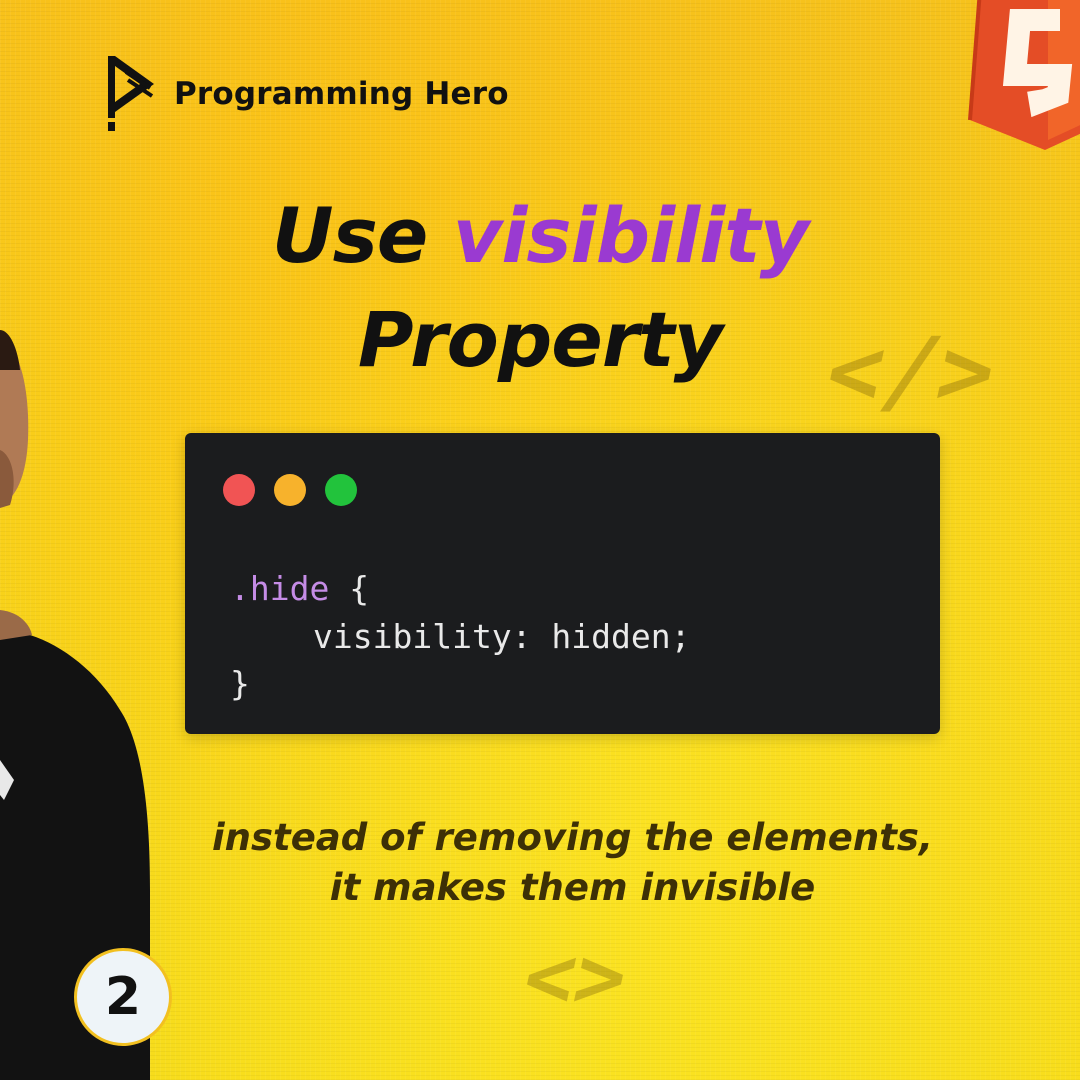  What do you see at coordinates (362, 235) in the screenshot?
I see `headline-plain: Use` at bounding box center [362, 235].